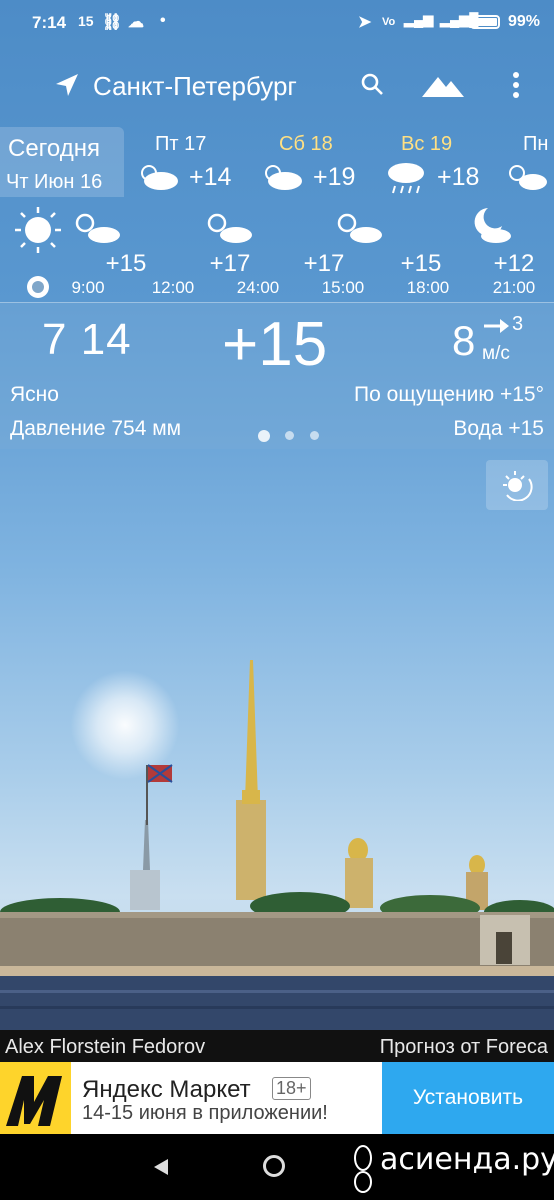 This screenshot has width=554, height=1200. I want to click on tab-today: Сегодня Чт Июн 16, so click(62, 162).